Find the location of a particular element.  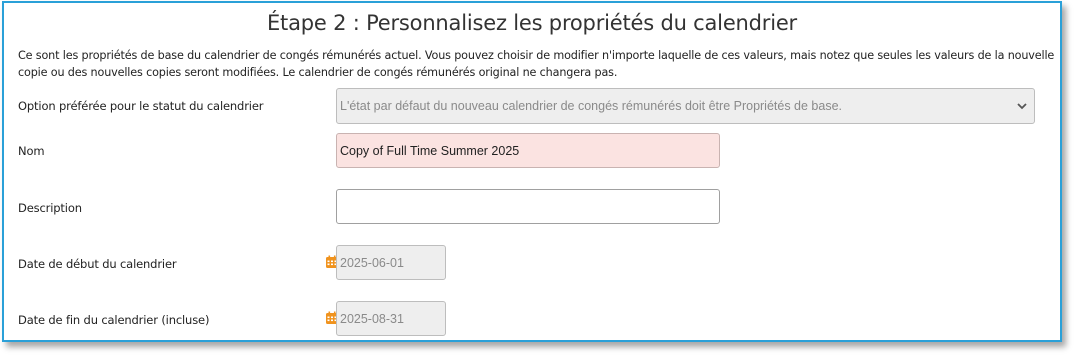

description-label: Description is located at coordinates (50, 208).